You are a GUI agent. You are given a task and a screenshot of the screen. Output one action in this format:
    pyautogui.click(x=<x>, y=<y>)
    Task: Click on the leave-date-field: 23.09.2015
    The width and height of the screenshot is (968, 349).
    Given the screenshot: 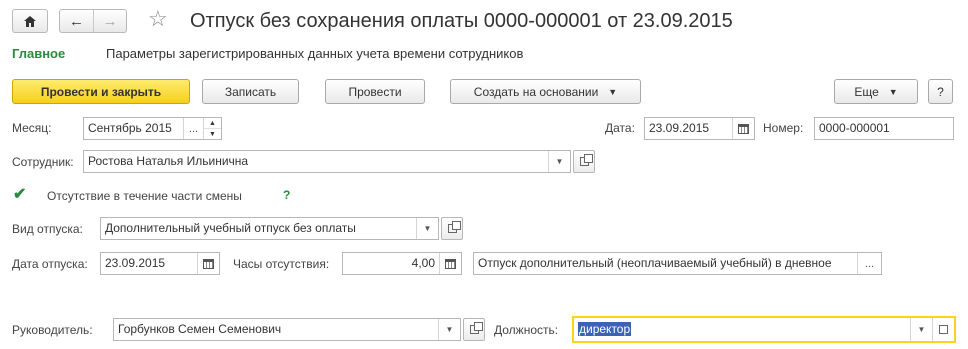 What is the action you would take?
    pyautogui.click(x=160, y=263)
    